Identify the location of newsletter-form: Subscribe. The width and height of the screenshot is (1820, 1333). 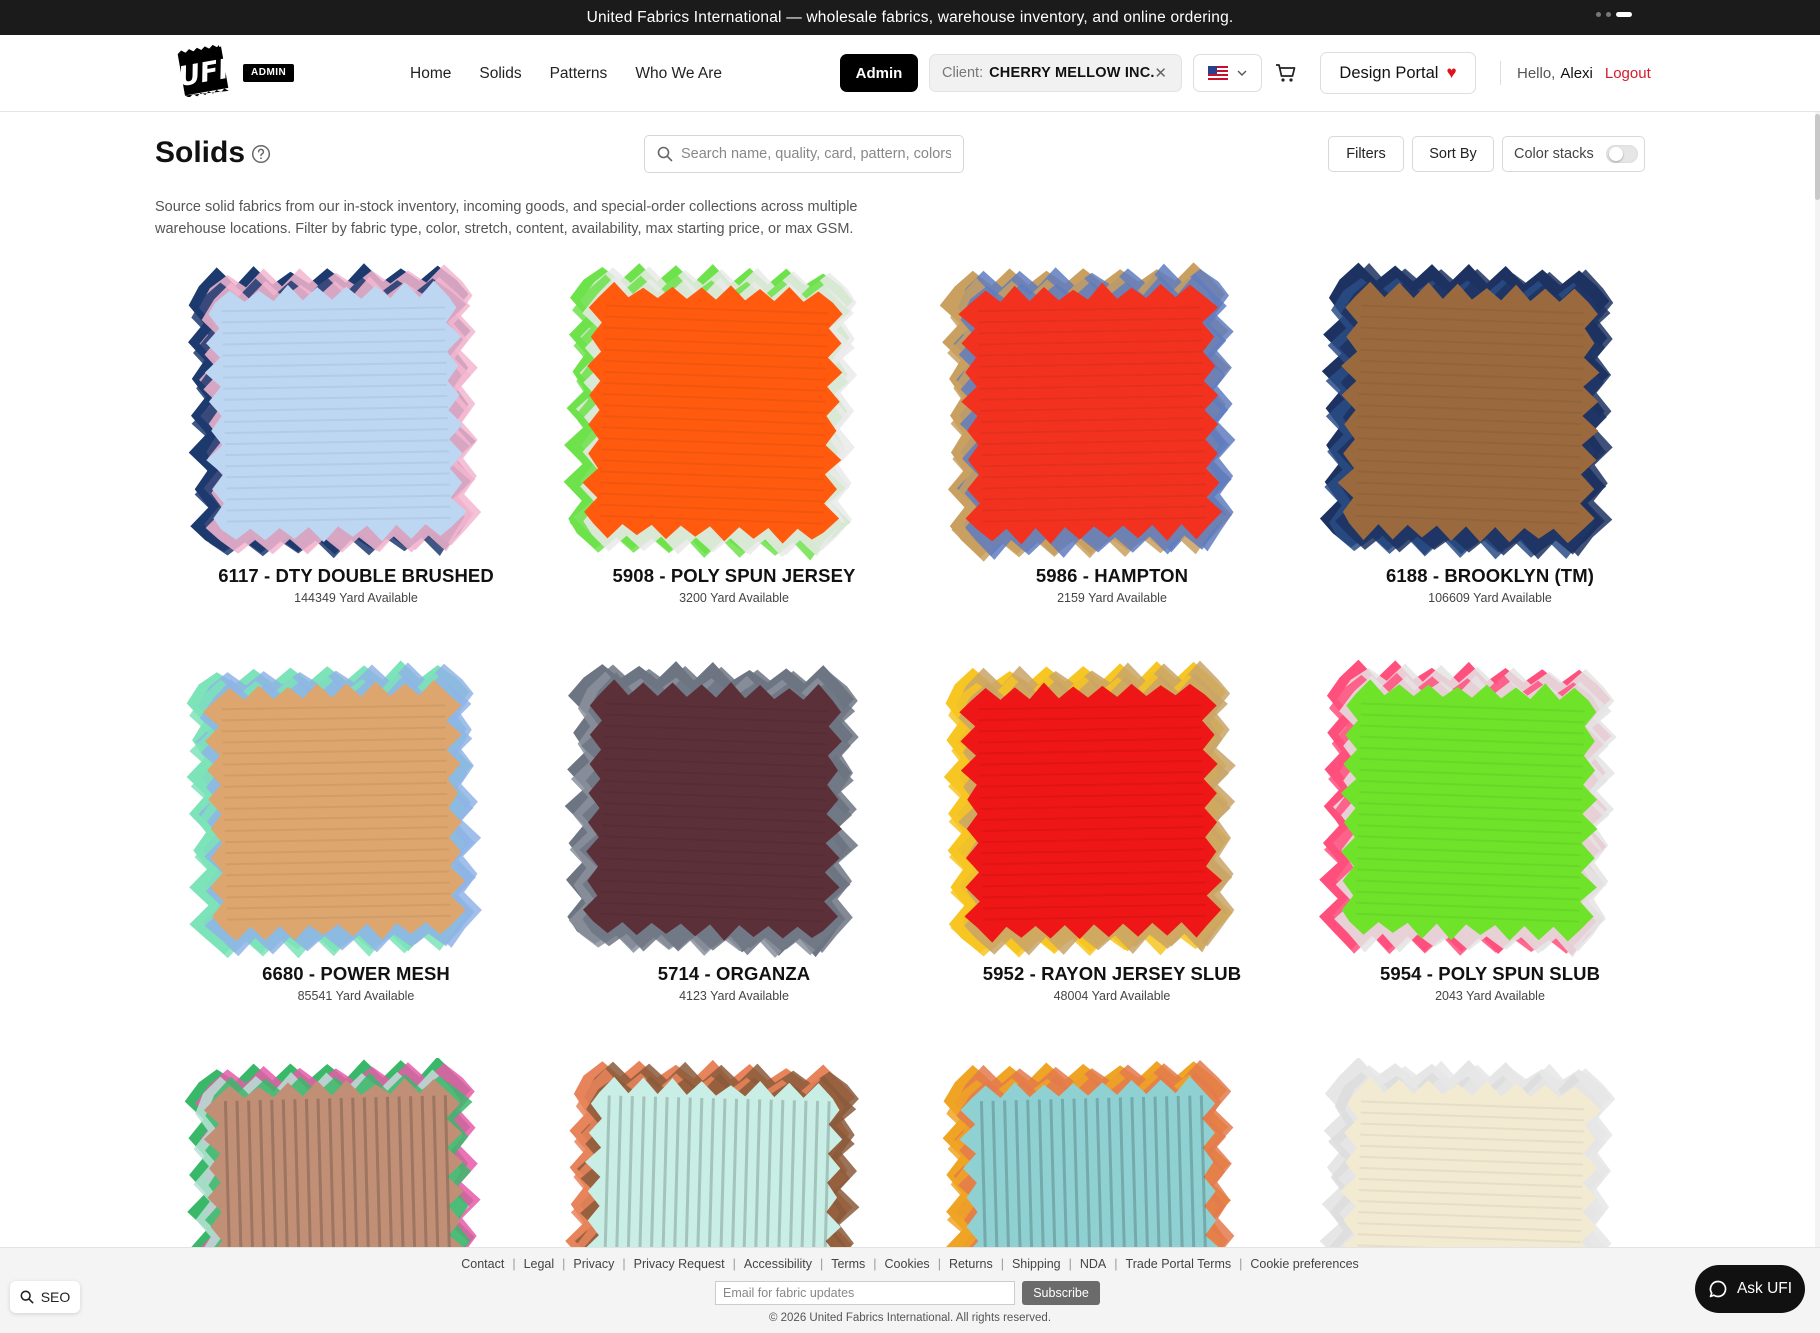
(907, 1293).